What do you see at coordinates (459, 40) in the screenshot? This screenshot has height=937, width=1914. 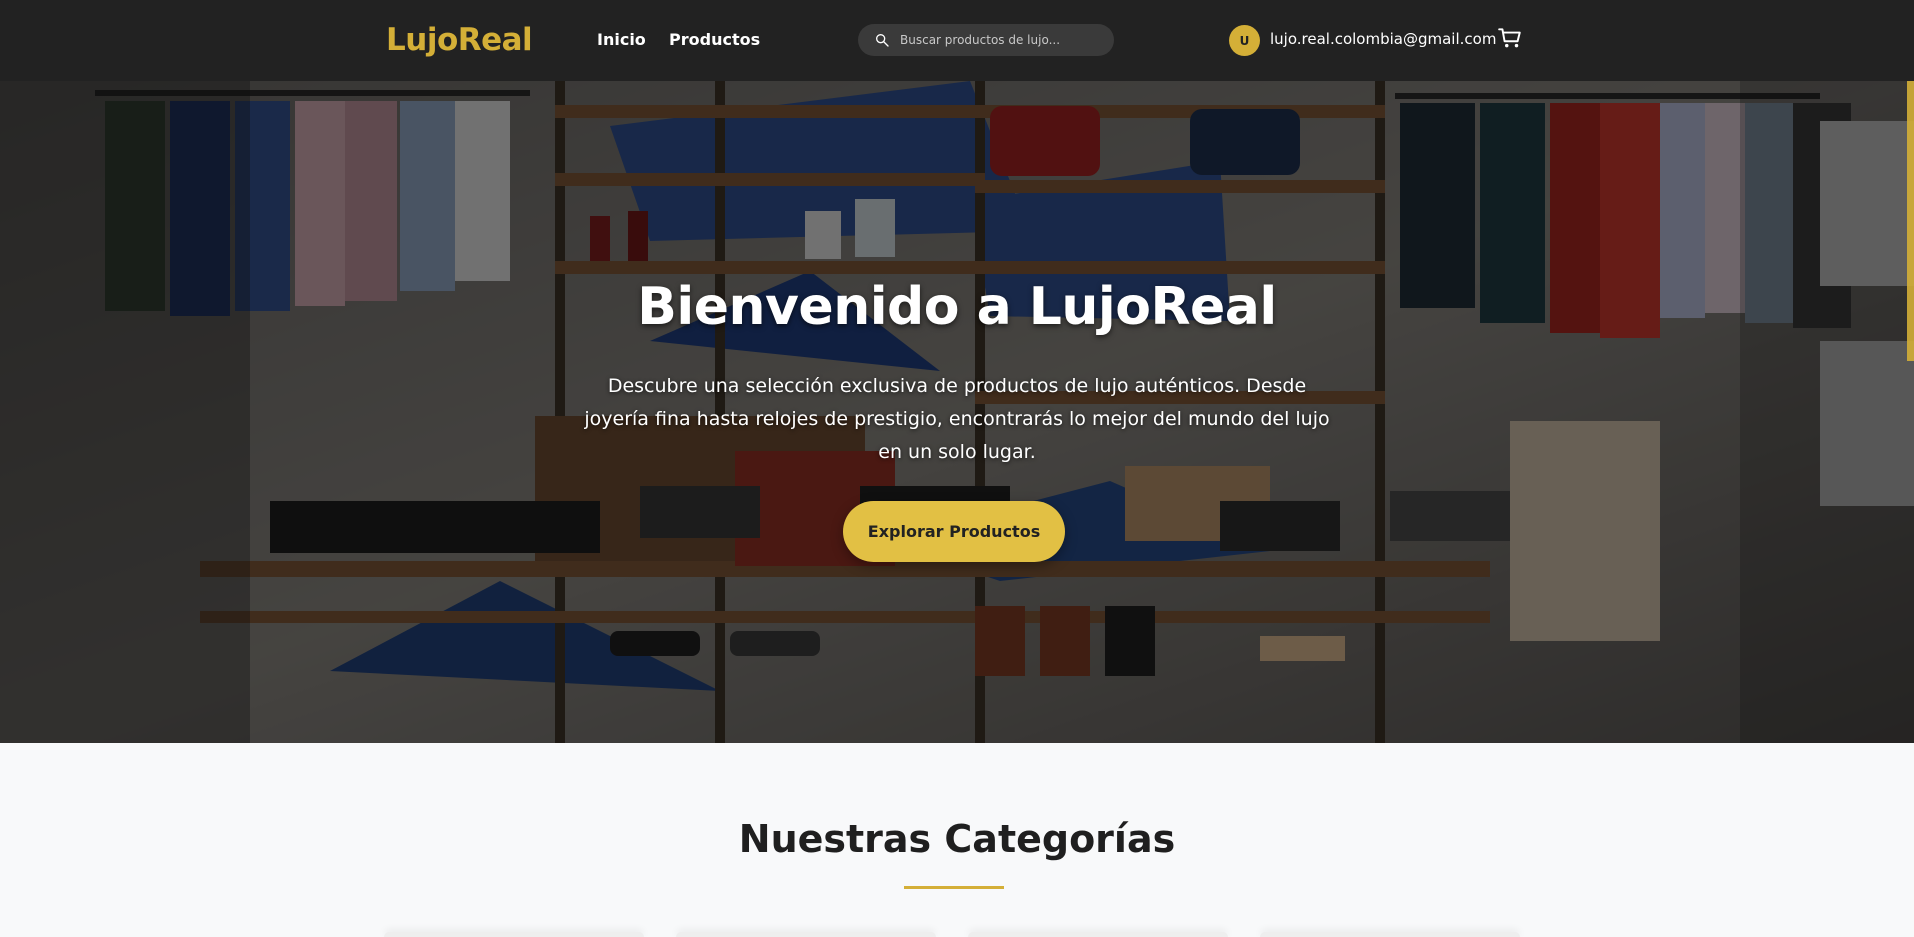 I see `logo: LujoReal` at bounding box center [459, 40].